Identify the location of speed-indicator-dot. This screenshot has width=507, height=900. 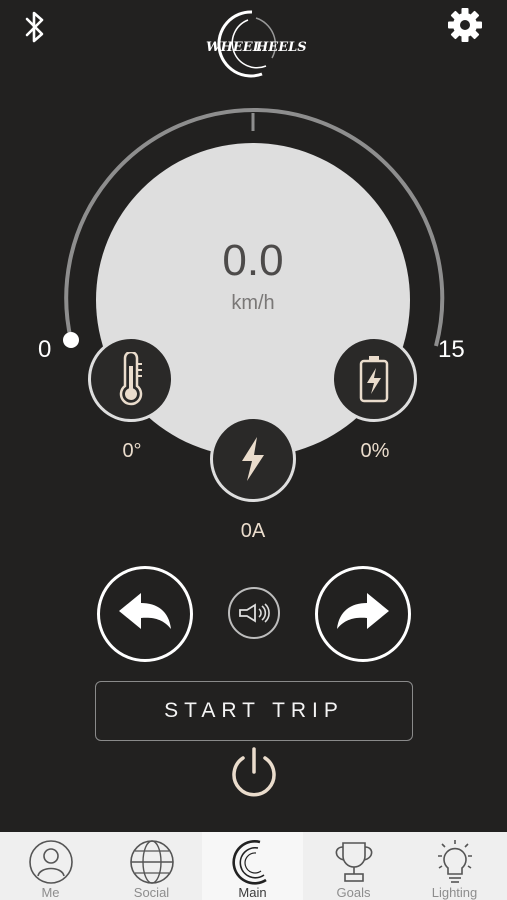
(71, 340).